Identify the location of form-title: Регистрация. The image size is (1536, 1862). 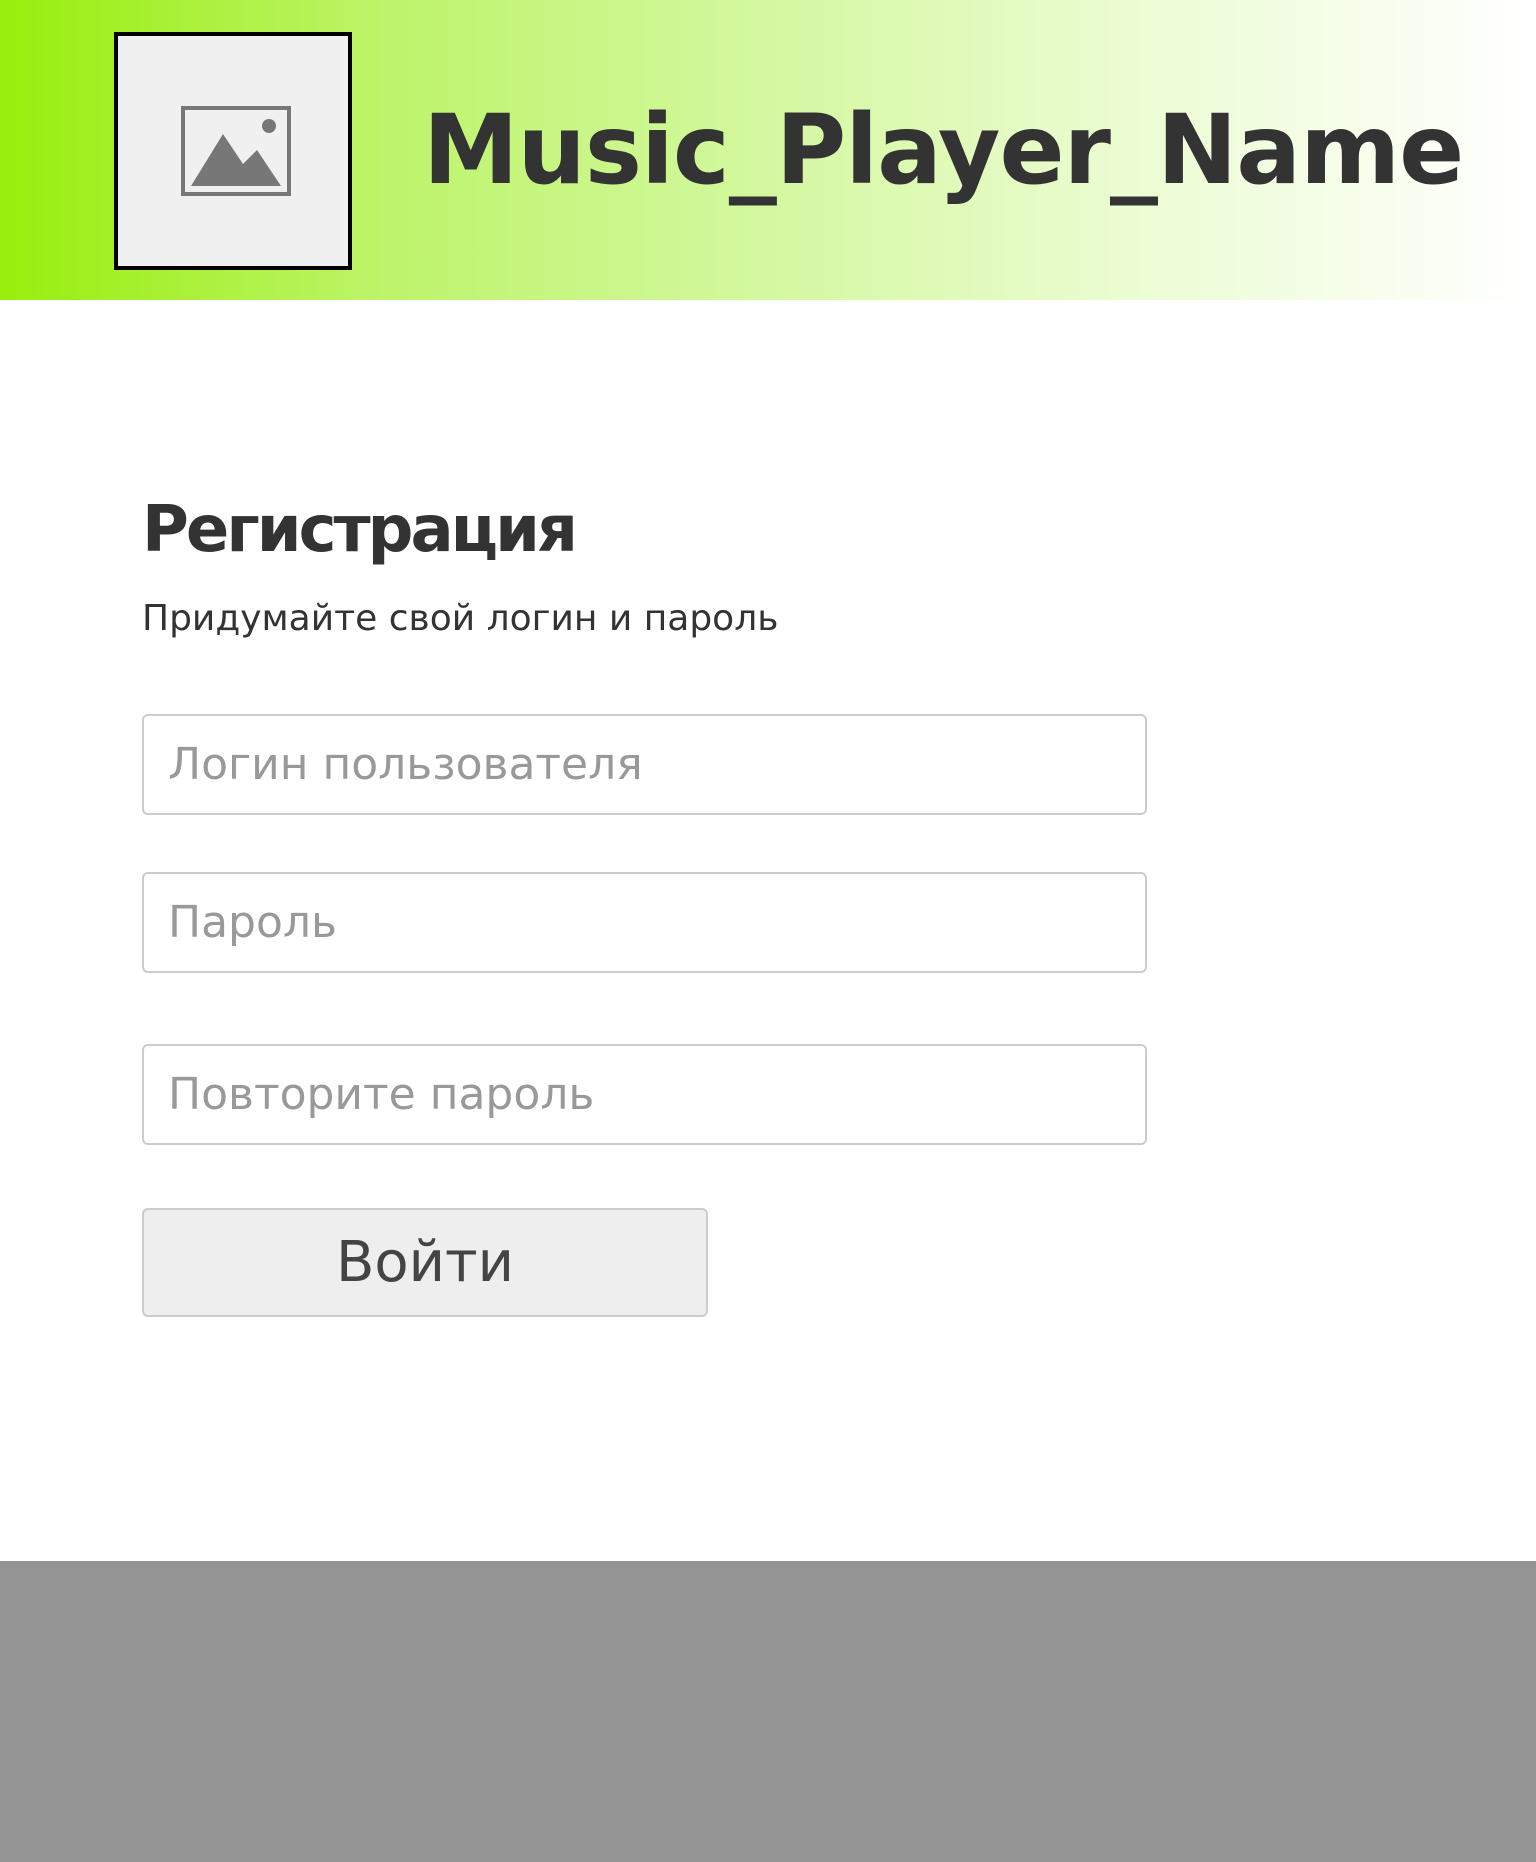
(360, 530).